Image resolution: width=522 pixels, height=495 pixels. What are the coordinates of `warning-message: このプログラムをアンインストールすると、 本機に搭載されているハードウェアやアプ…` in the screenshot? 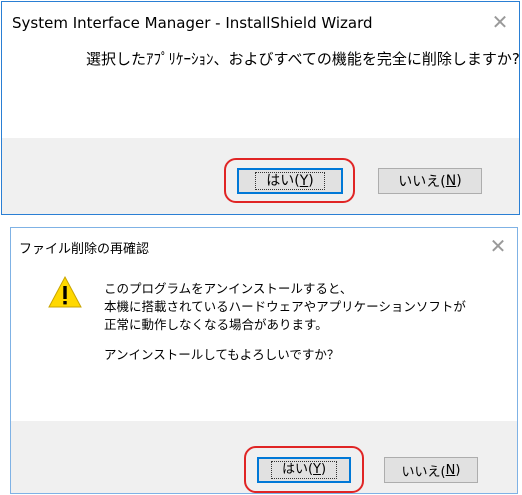 It's located at (285, 307).